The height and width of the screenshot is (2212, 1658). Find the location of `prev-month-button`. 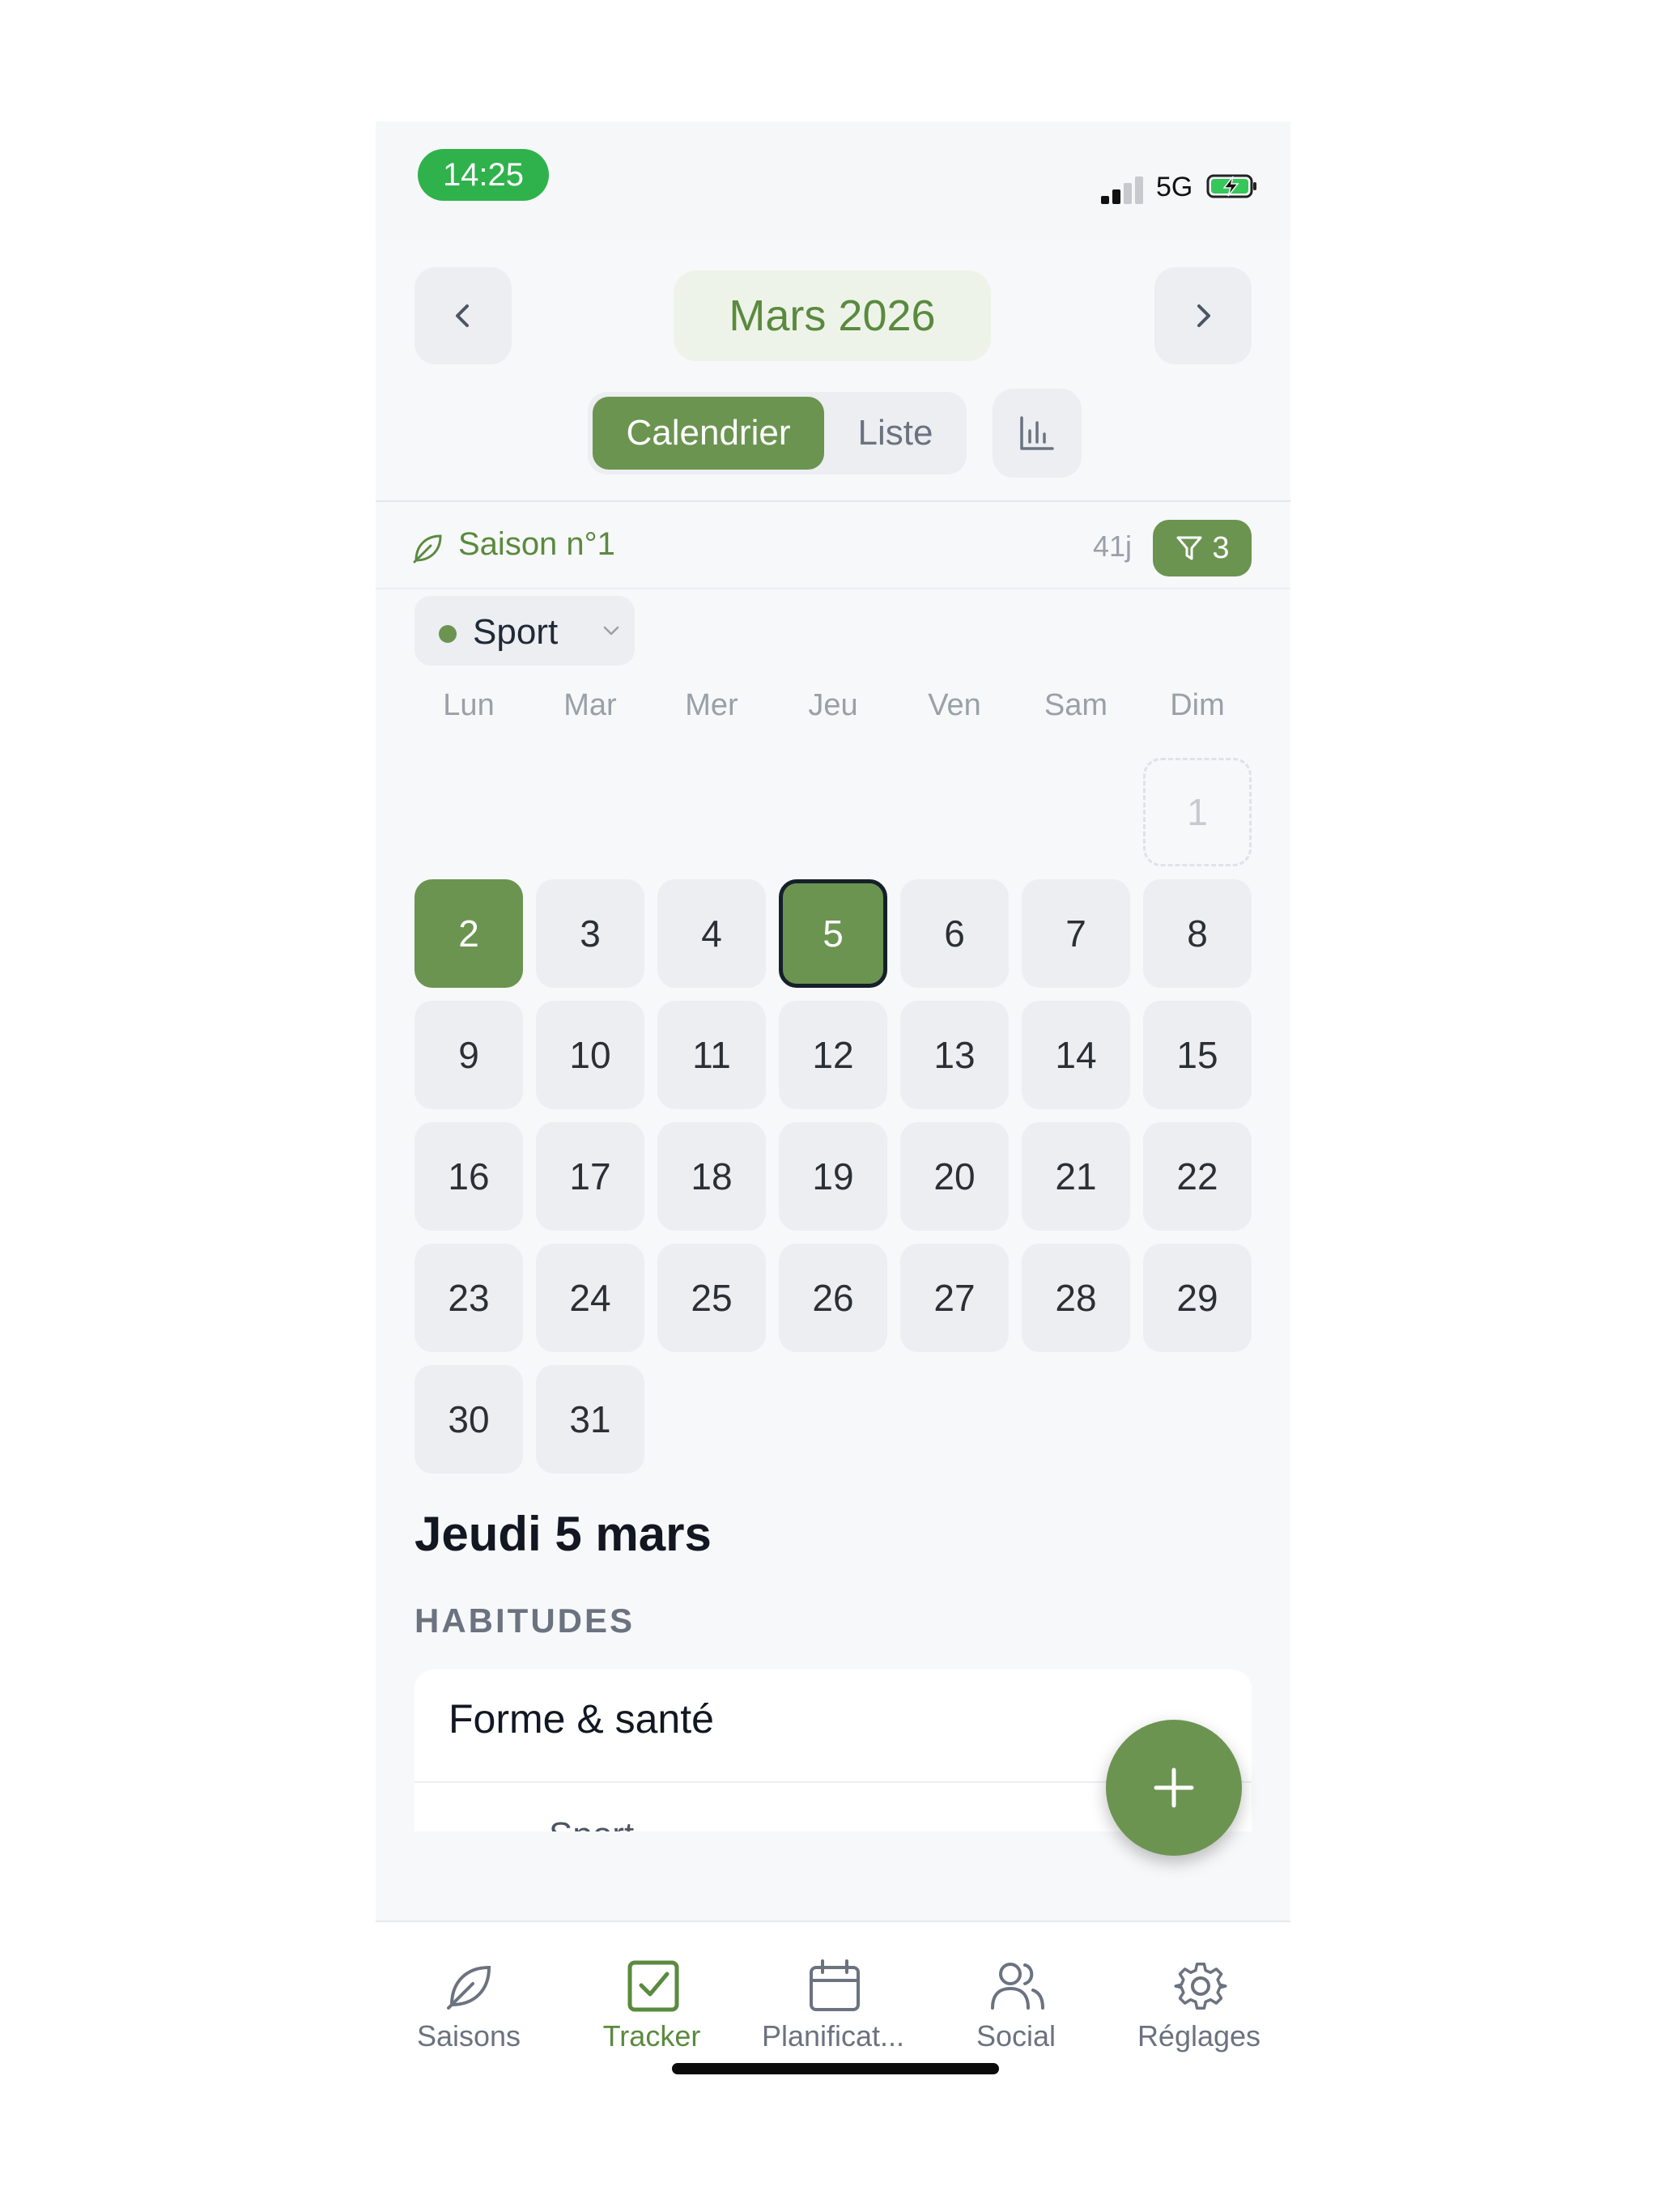

prev-month-button is located at coordinates (463, 316).